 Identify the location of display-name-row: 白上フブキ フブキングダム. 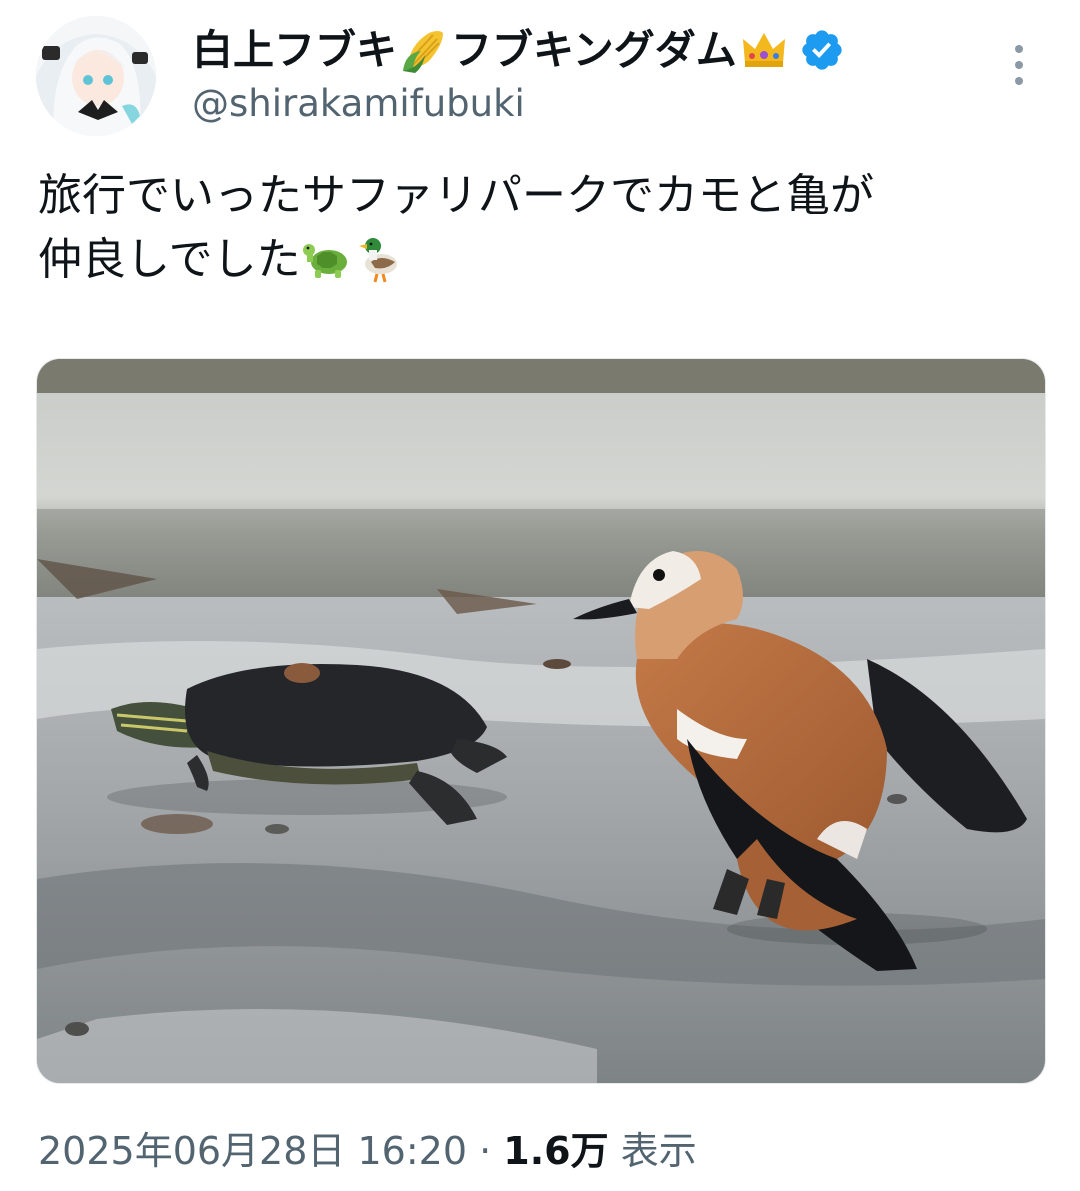
(518, 50).